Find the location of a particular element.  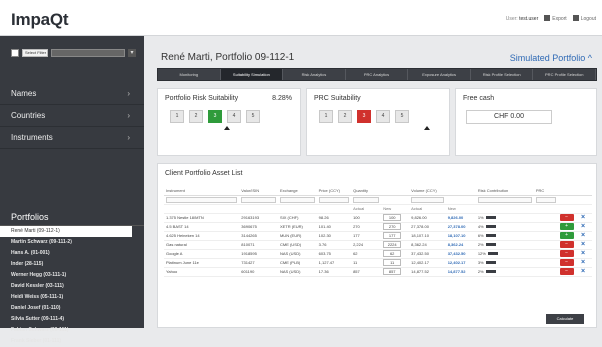

action-cell: − is located at coordinates (568, 263).